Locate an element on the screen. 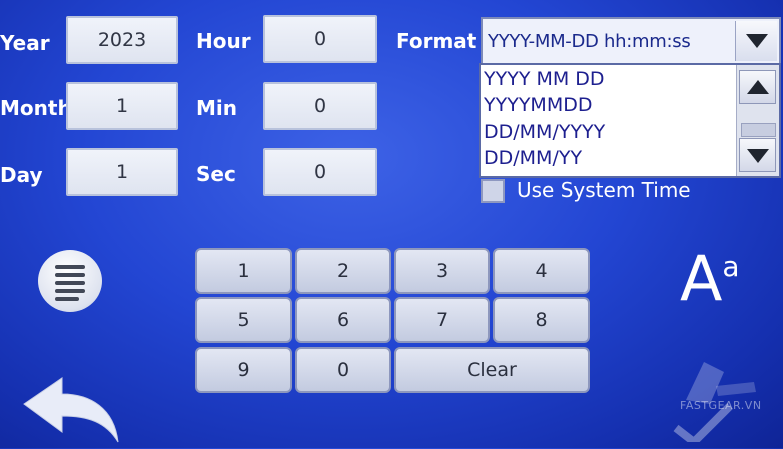  back-arrow-icon is located at coordinates (71, 410).